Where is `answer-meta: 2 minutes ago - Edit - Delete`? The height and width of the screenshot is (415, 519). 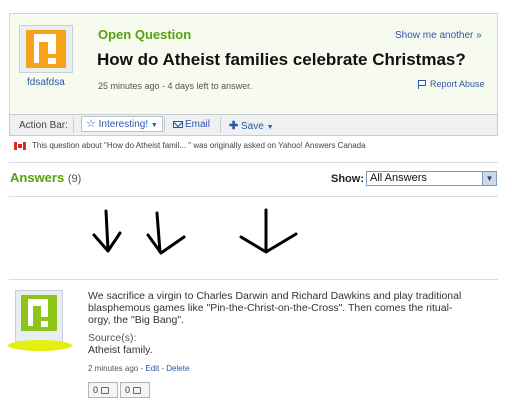
answer-meta: 2 minutes ago - Edit - Delete is located at coordinates (139, 368).